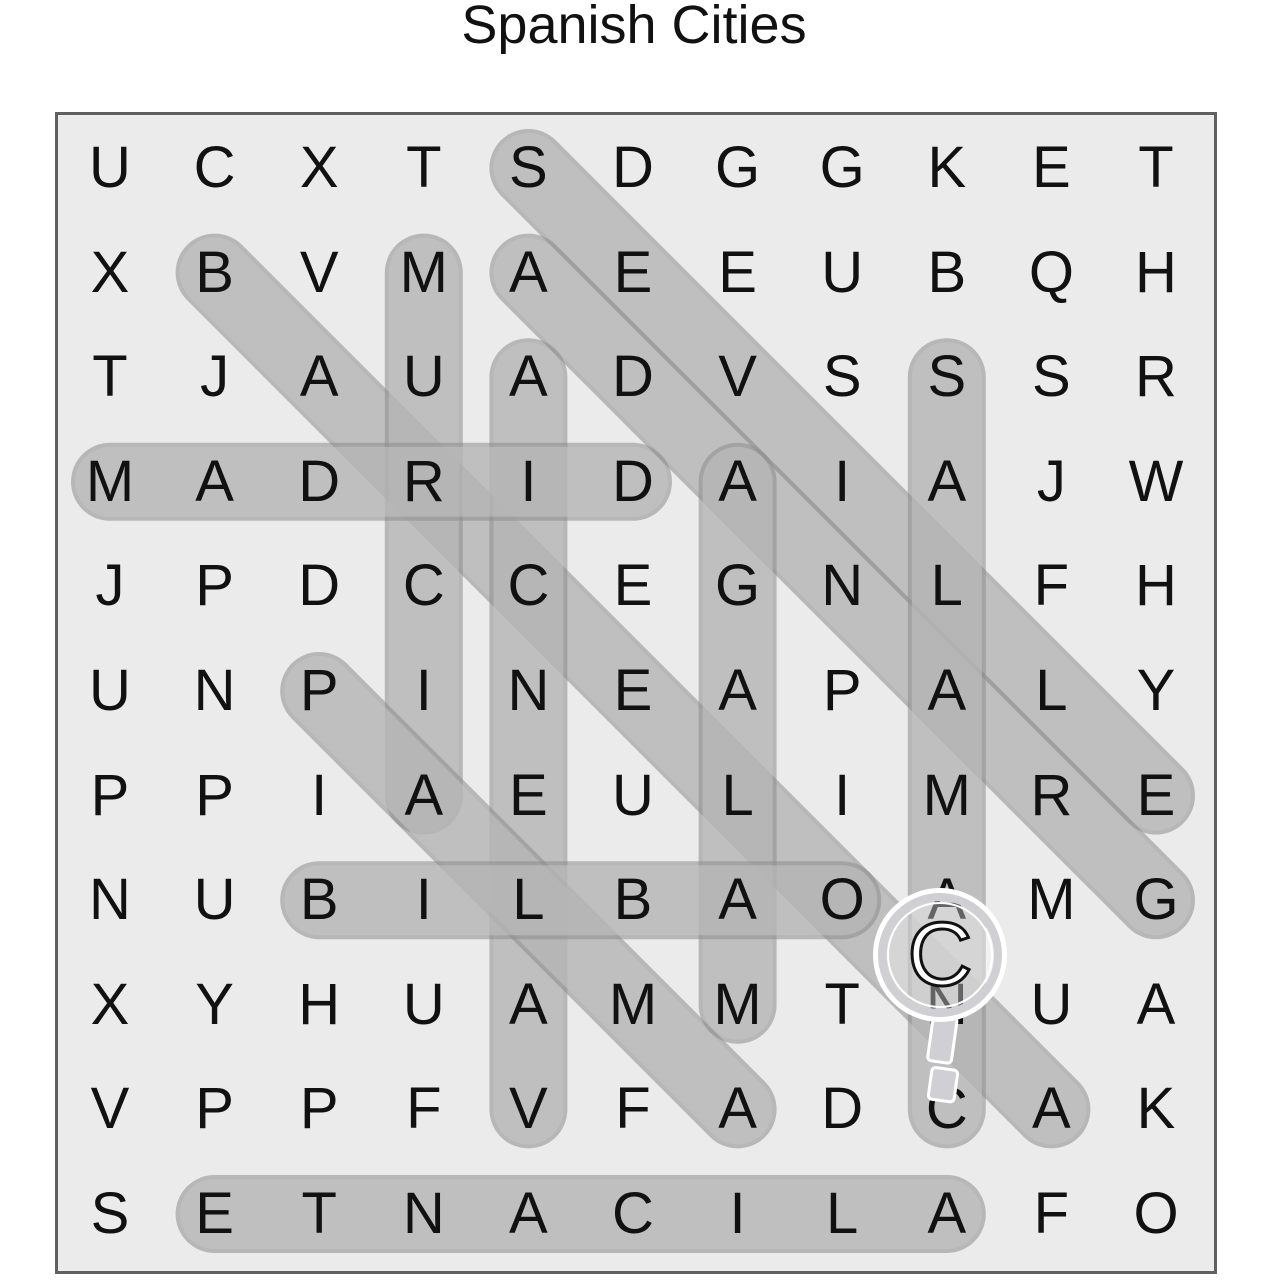 Image resolution: width=1276 pixels, height=1288 pixels. Describe the element at coordinates (633, 1109) in the screenshot. I see `grid-cell: F` at that location.